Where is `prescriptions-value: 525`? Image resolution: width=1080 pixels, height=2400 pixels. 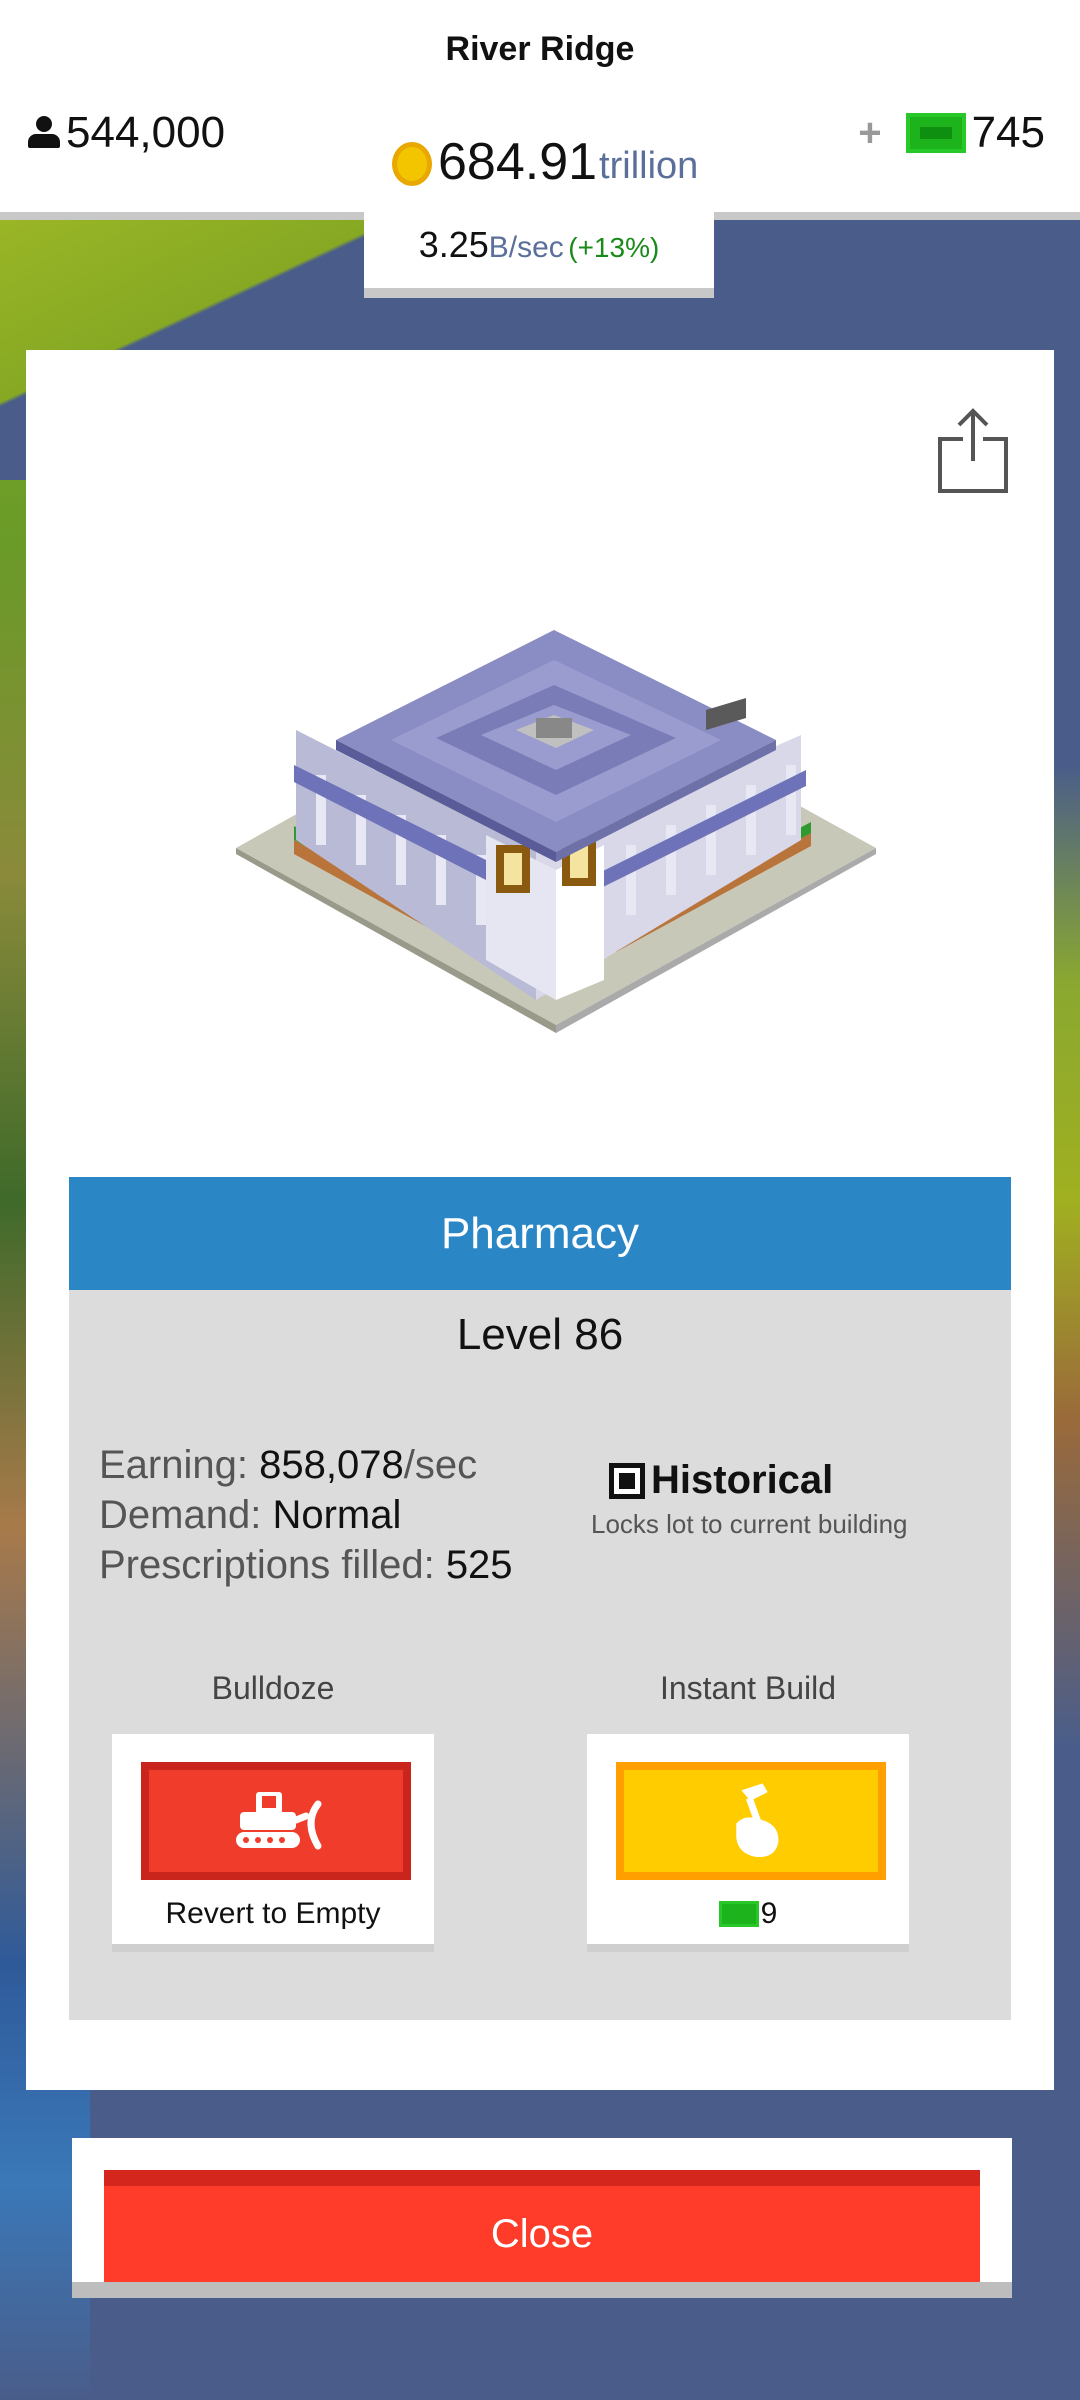 prescriptions-value: 525 is located at coordinates (479, 1565).